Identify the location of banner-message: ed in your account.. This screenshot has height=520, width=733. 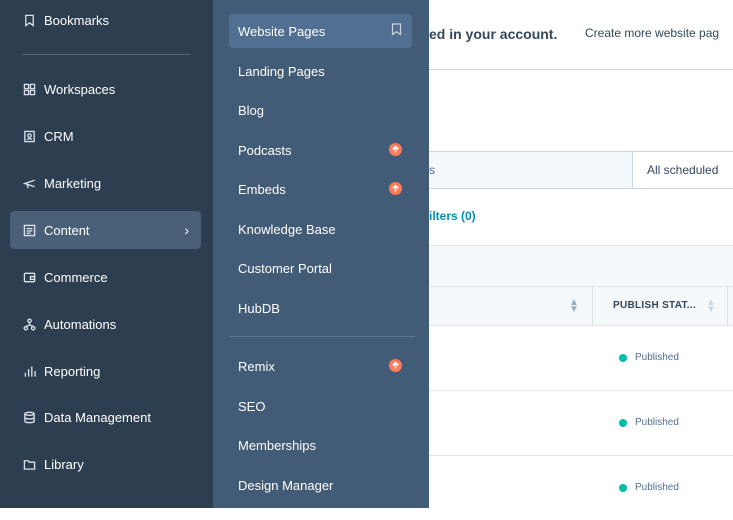
(493, 34).